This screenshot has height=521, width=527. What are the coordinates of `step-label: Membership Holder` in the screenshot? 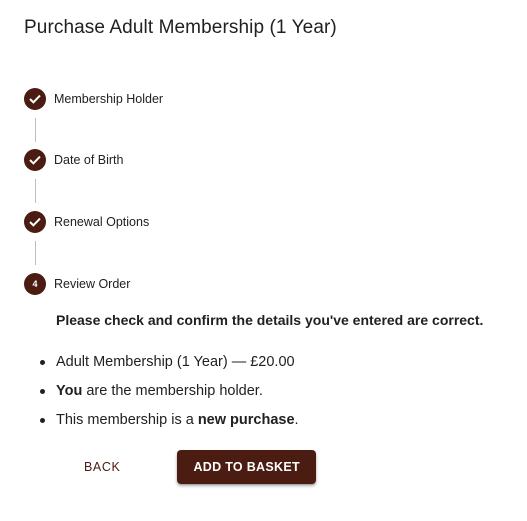 It's located at (109, 99).